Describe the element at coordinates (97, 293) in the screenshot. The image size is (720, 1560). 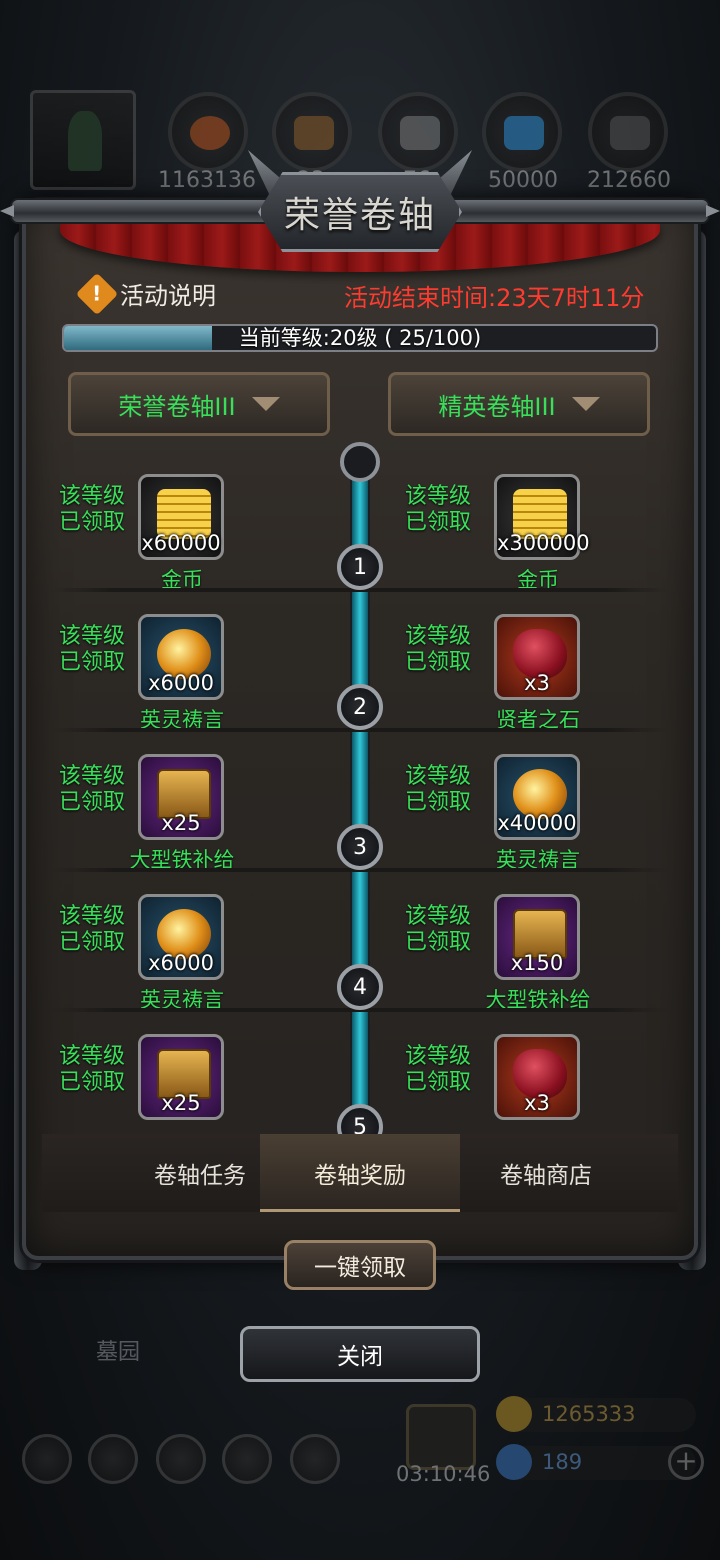
I see `warning-icon: !` at that location.